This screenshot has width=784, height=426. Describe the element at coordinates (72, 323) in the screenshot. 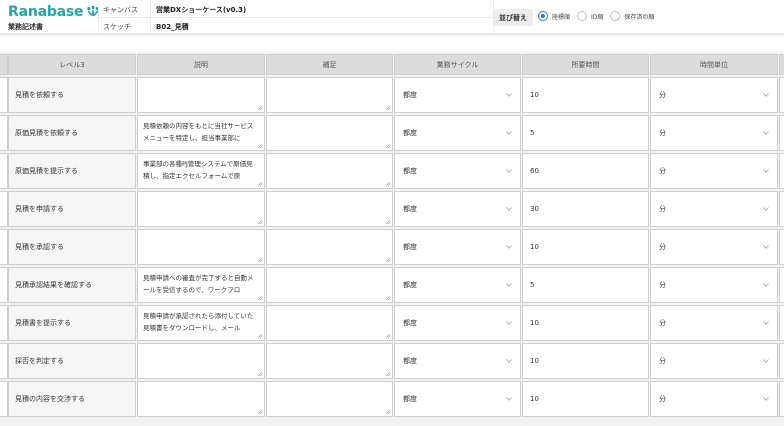

I see `level3-cell: 見積書を提示する` at that location.